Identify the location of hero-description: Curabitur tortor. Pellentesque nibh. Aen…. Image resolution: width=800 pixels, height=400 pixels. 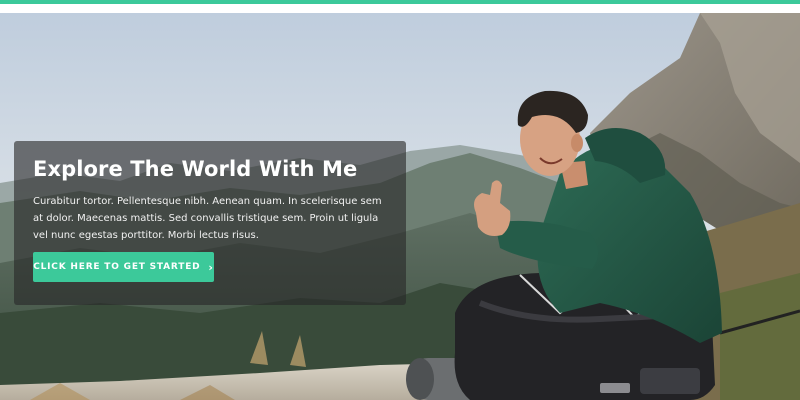
(207, 218).